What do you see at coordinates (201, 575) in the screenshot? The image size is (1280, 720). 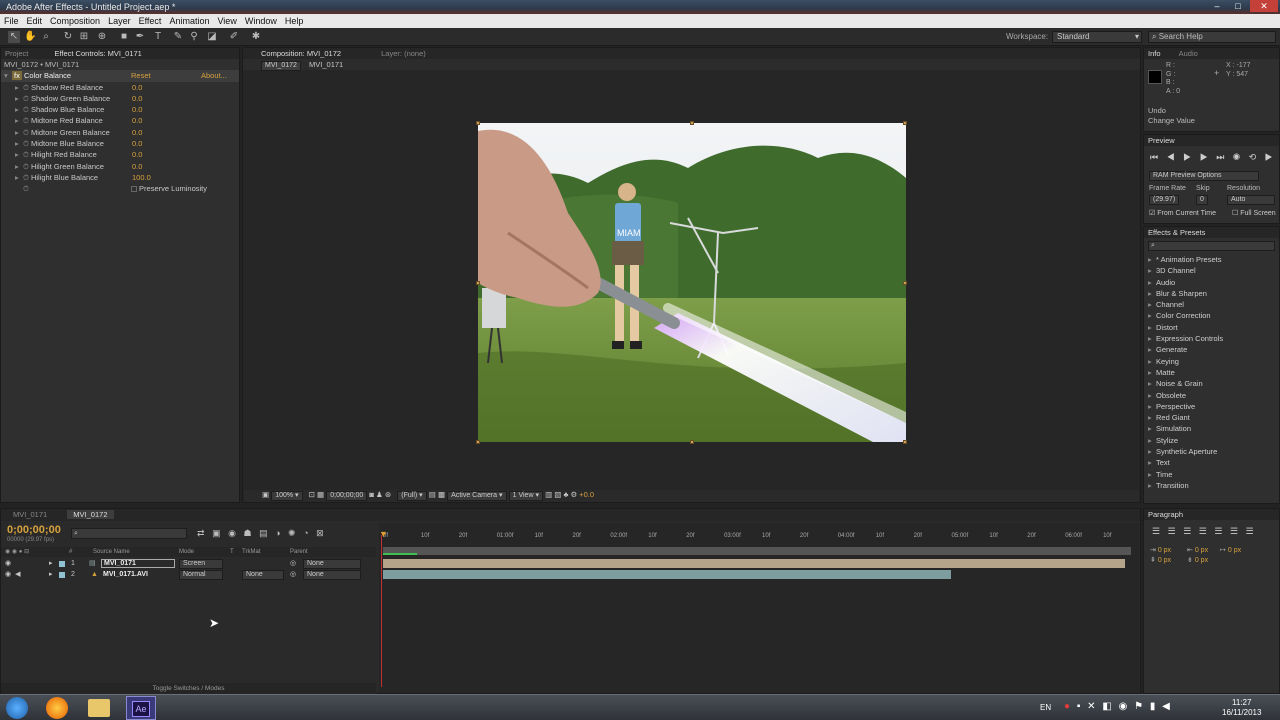 I see `layer-mode-select: Normal` at bounding box center [201, 575].